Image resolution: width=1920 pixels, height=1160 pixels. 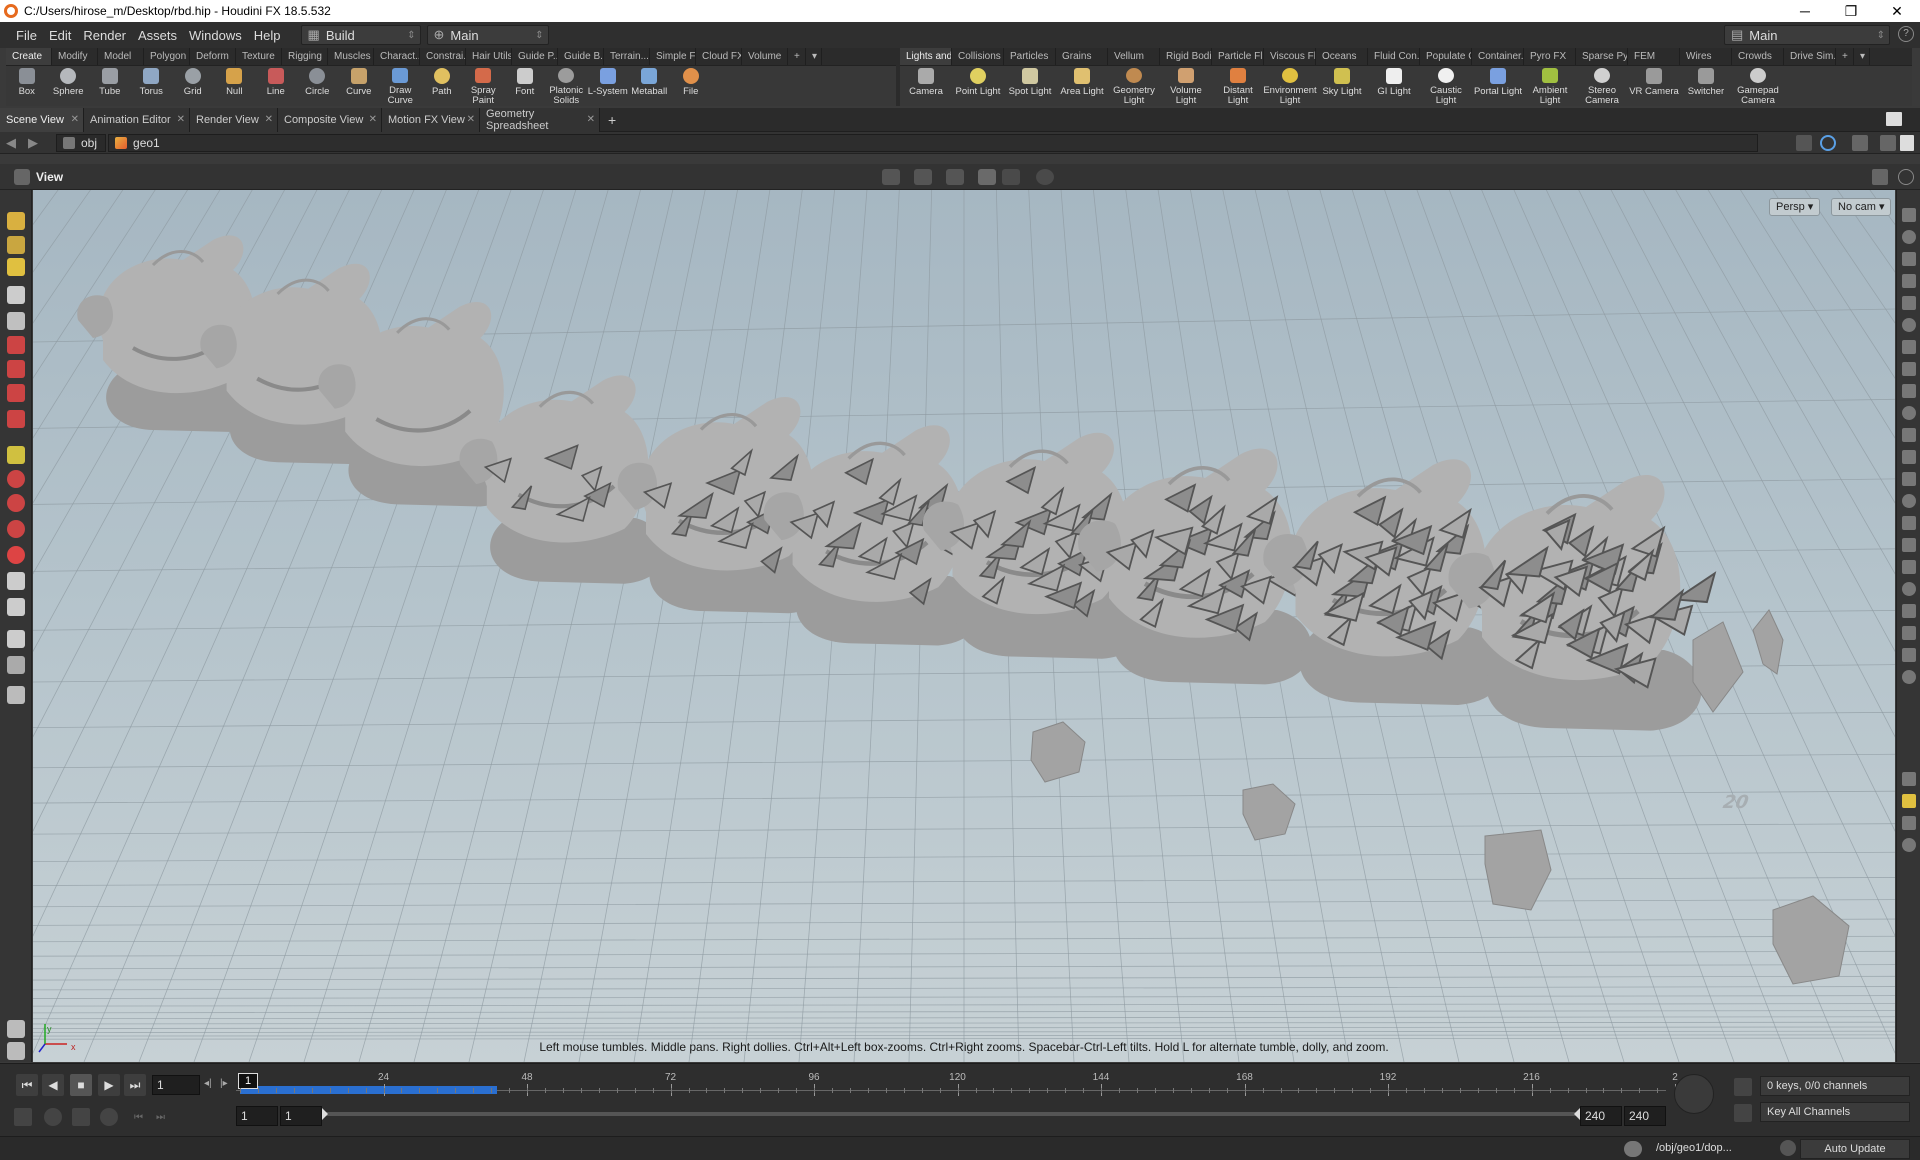 What do you see at coordinates (1654, 56) in the screenshot?
I see `shelf-tab-fem: FEM` at bounding box center [1654, 56].